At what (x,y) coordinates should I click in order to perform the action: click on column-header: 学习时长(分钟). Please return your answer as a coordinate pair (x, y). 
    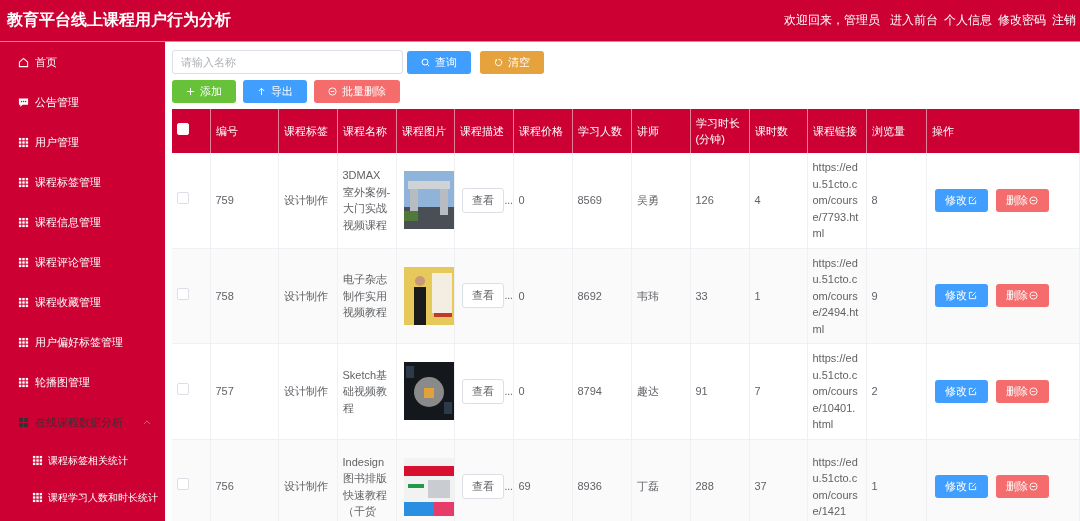
    Looking at the image, I should click on (719, 131).